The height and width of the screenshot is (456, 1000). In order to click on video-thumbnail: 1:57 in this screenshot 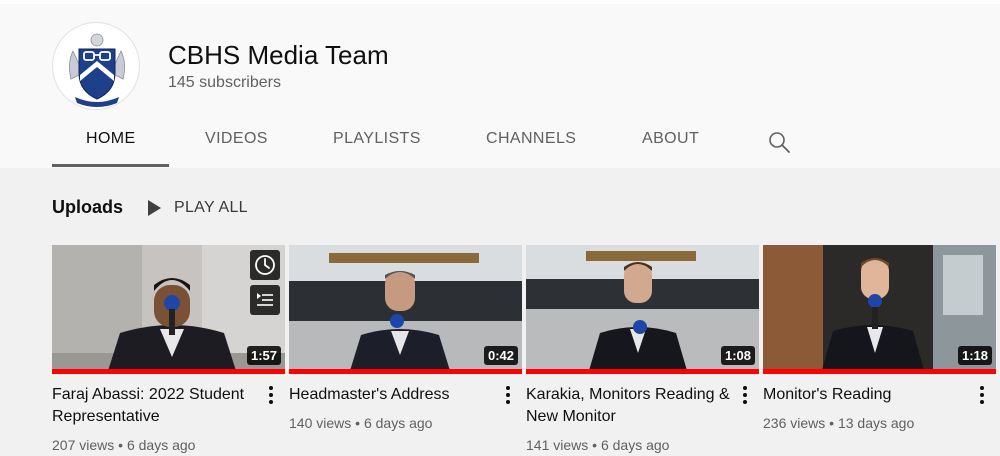, I will do `click(168, 309)`.